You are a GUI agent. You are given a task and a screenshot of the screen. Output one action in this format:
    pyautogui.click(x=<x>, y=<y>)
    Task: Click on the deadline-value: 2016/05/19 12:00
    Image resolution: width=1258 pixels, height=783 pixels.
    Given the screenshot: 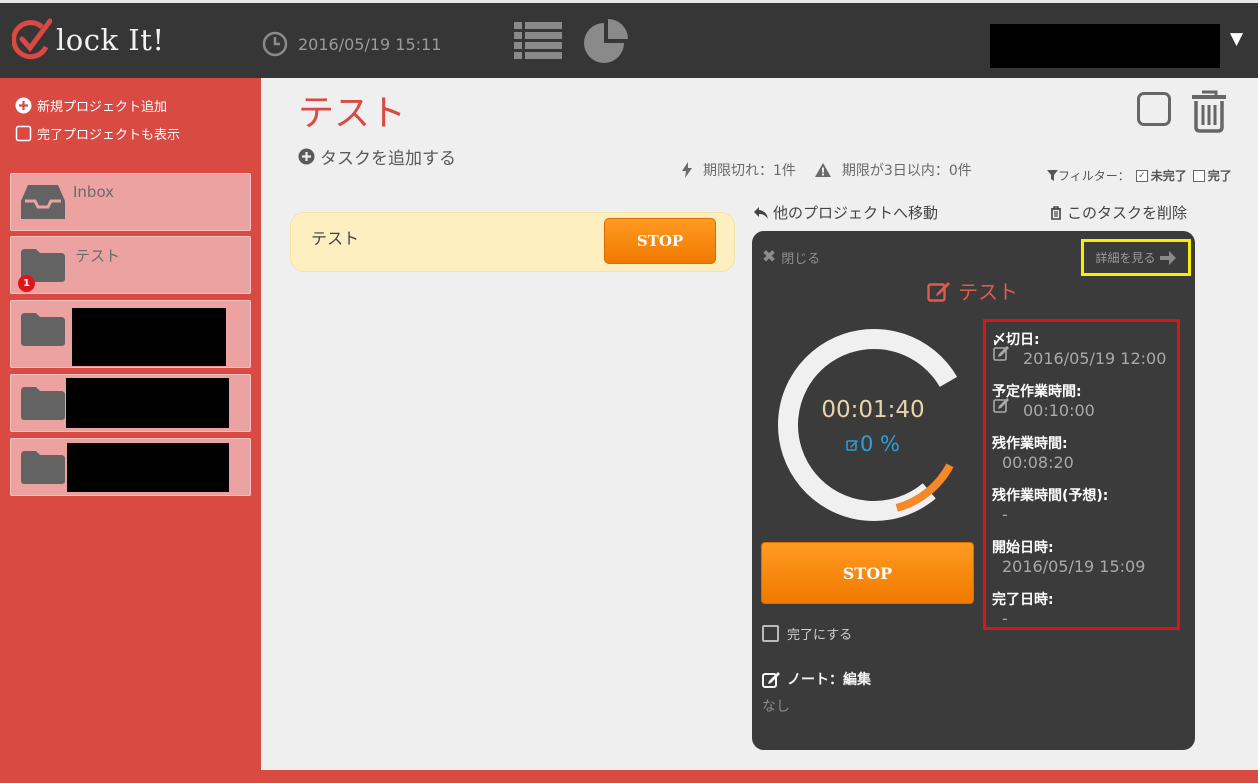 What is the action you would take?
    pyautogui.click(x=1095, y=358)
    